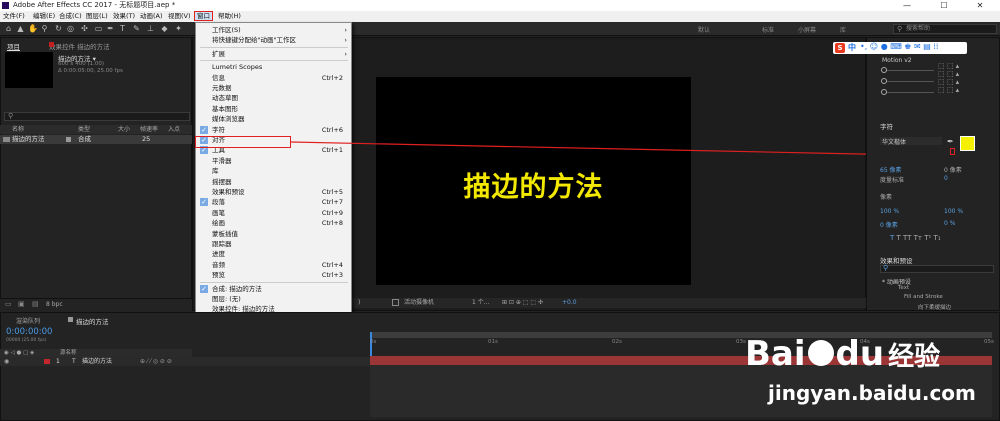 The image size is (1000, 421). I want to click on paw-icon, so click(820, 353).